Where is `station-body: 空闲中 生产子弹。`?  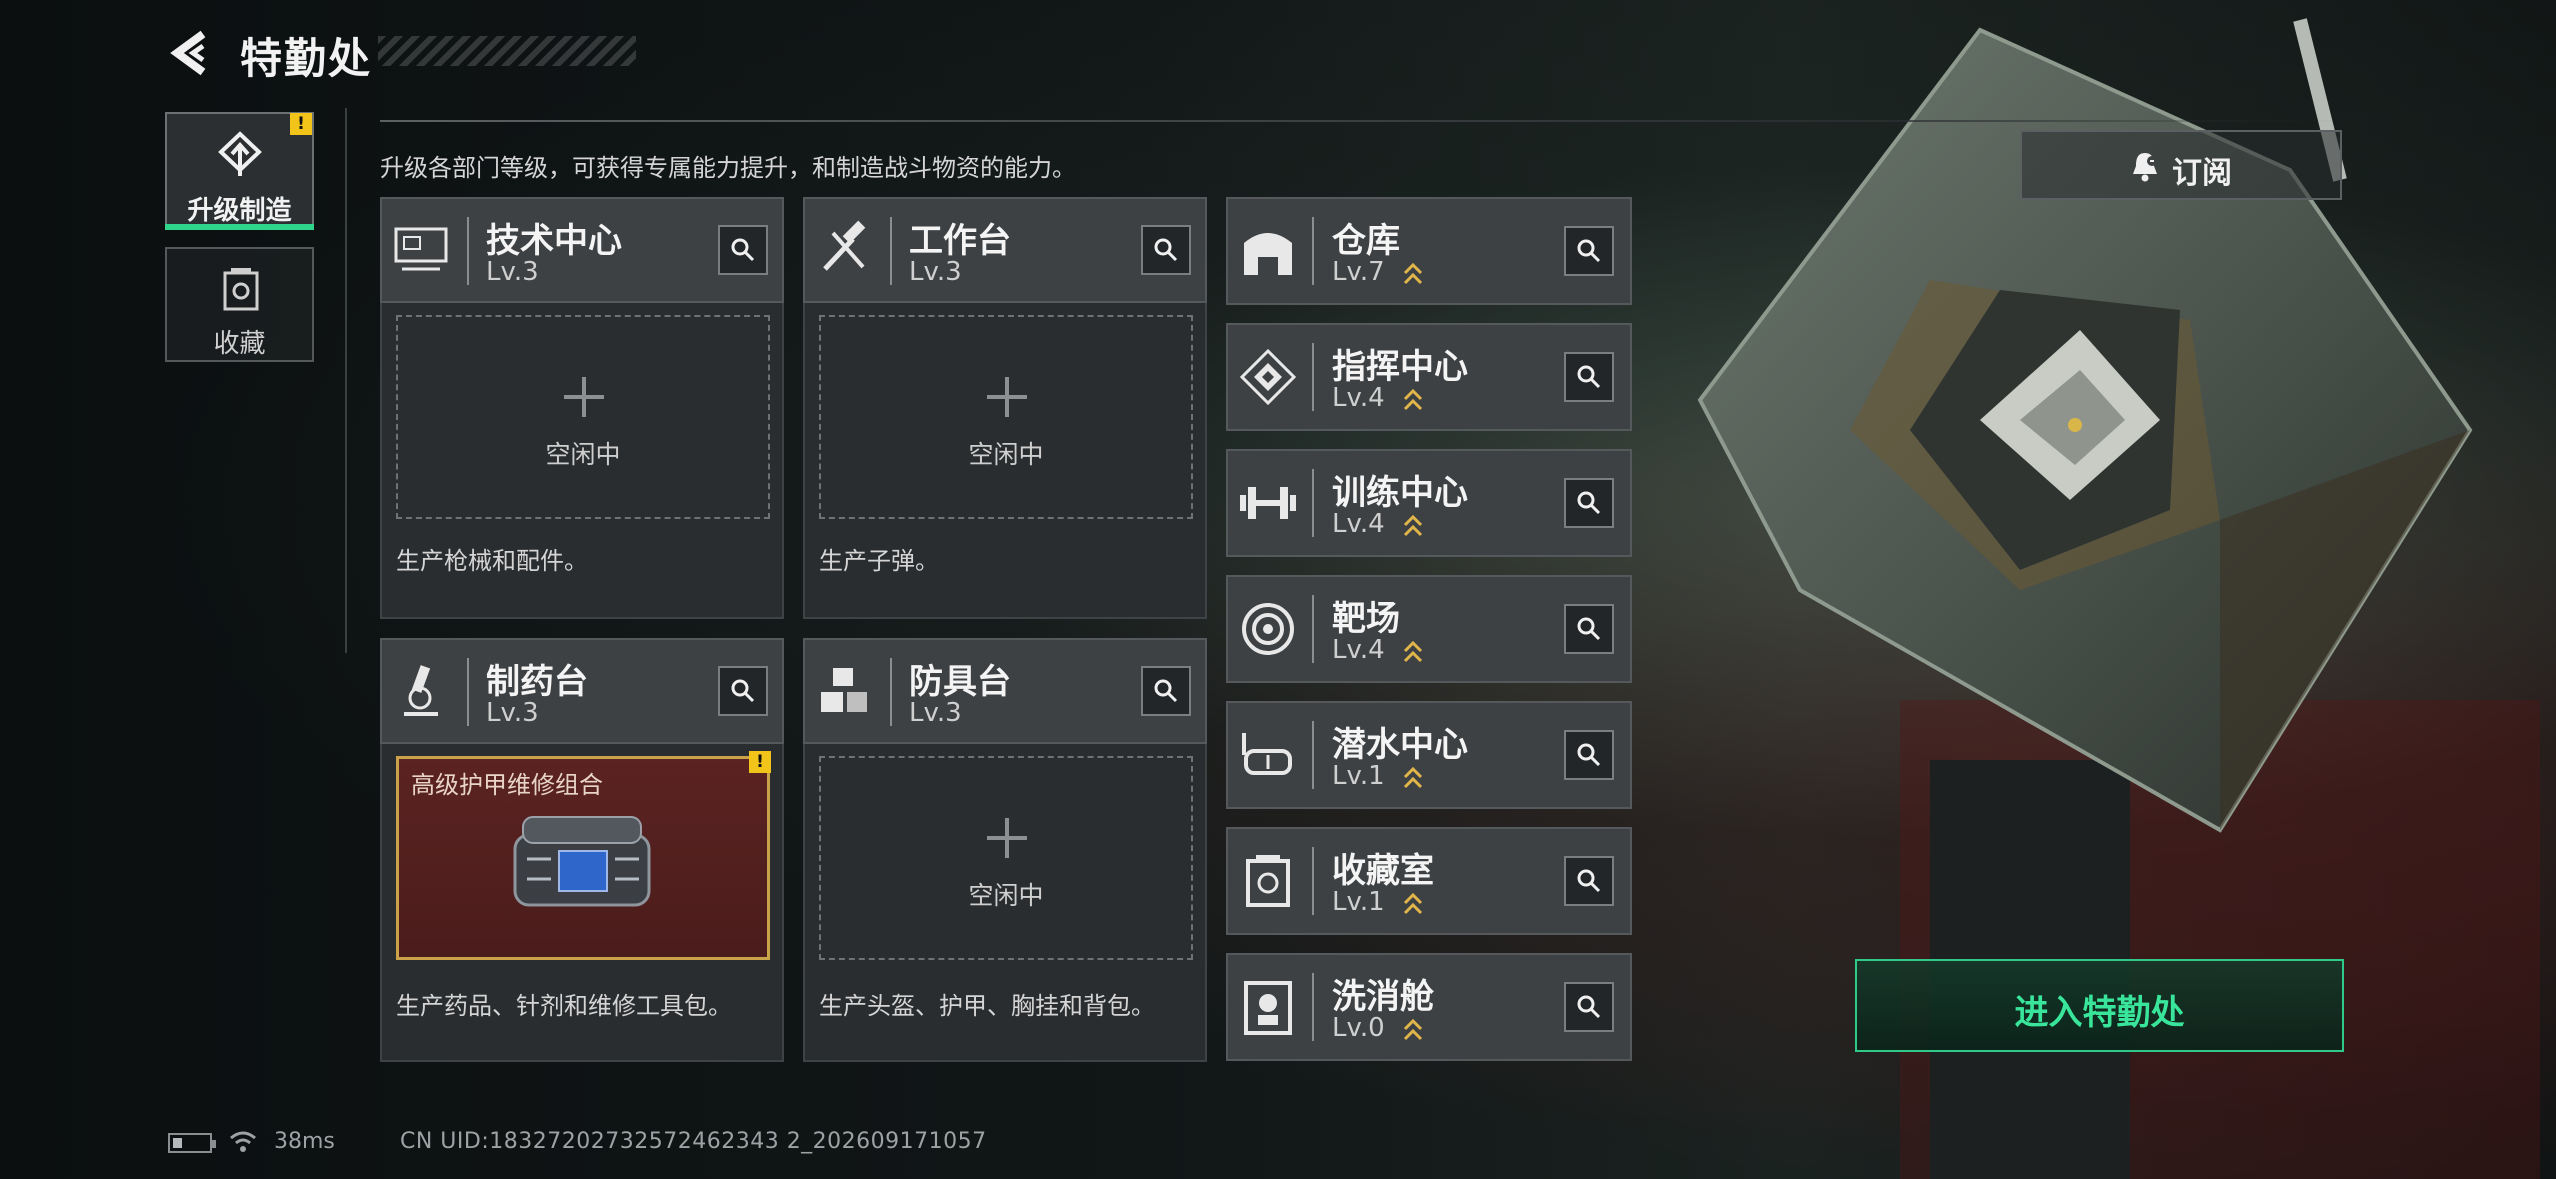 station-body: 空闲中 生产子弹。 is located at coordinates (1005, 461).